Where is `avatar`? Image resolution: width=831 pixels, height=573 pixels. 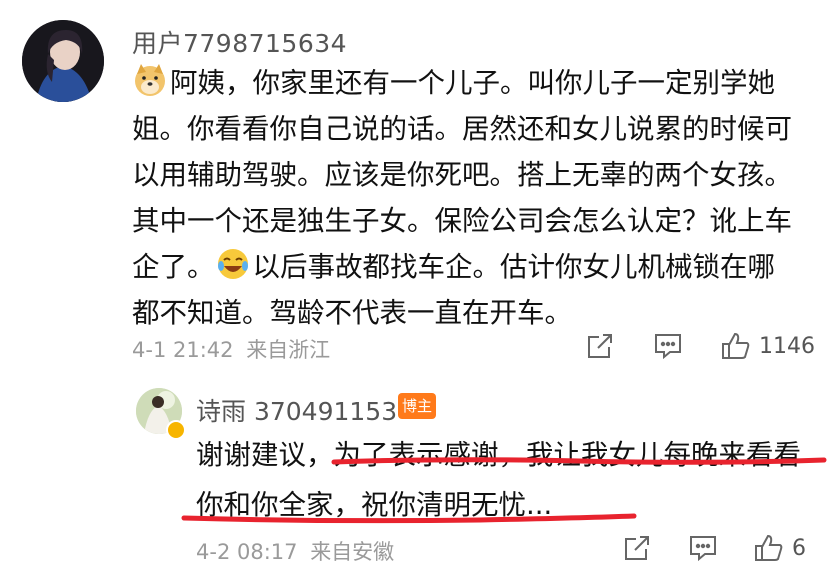 avatar is located at coordinates (63, 61).